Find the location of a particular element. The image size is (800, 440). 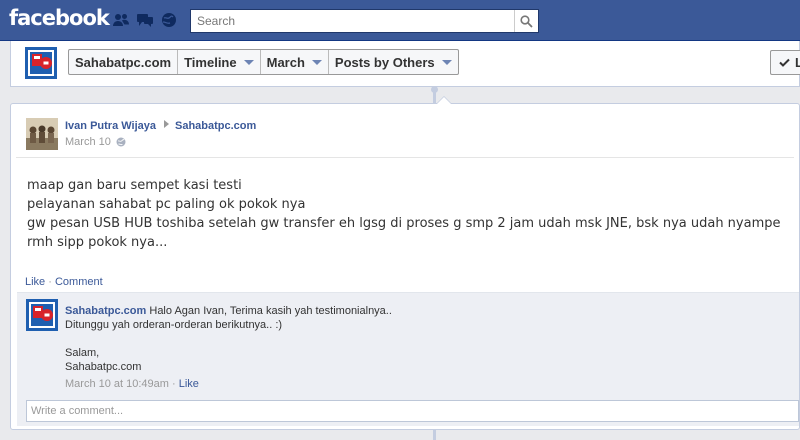

search-button is located at coordinates (526, 21).